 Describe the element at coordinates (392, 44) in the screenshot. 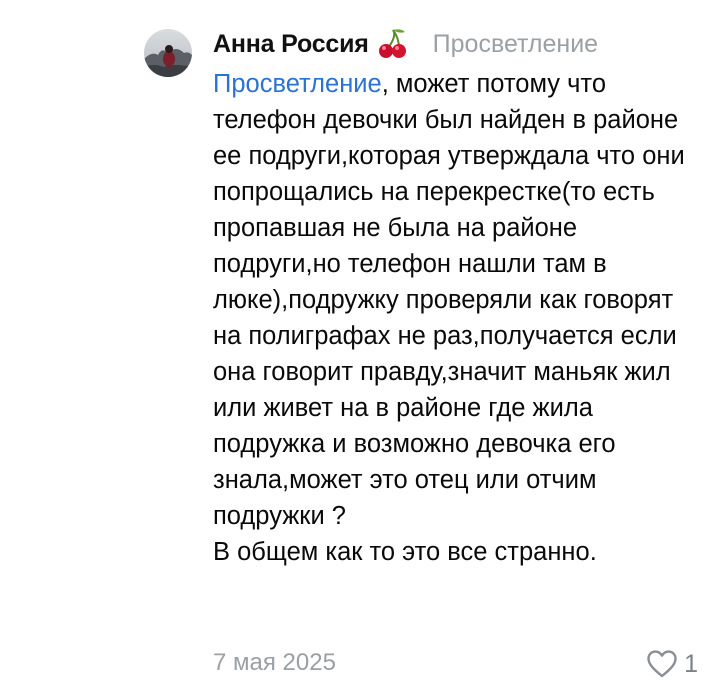

I see `cherries-icon` at that location.